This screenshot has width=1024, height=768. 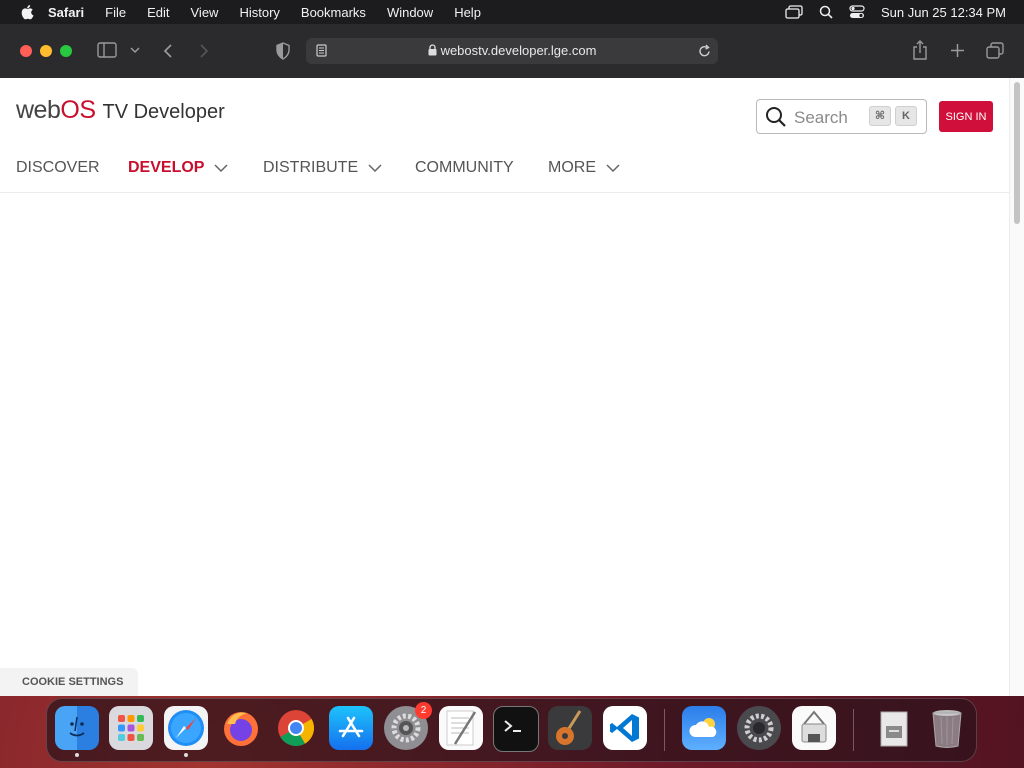 I want to click on sign-in-button: SIGN IN, so click(x=966, y=116).